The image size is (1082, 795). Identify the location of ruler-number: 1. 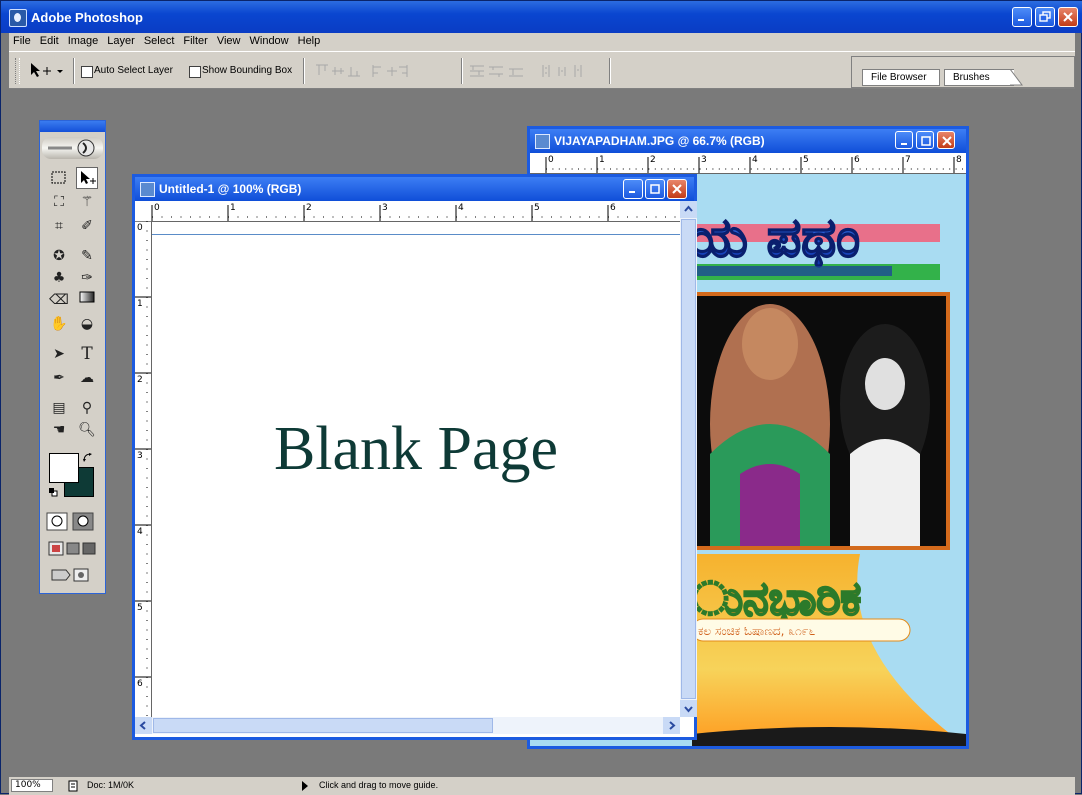
(602, 160).